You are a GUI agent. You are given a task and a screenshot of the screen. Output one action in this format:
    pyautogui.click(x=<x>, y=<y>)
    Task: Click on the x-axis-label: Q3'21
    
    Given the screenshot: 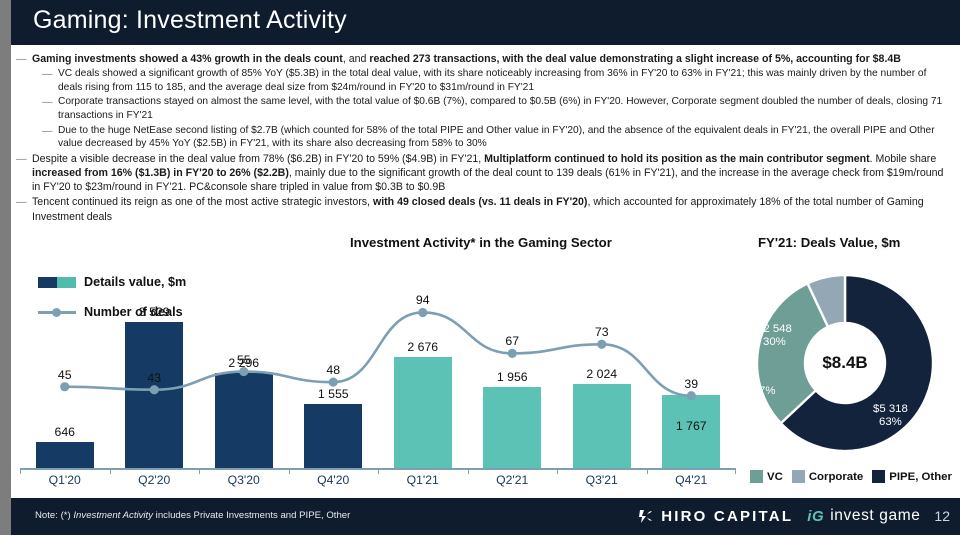 What is the action you would take?
    pyautogui.click(x=601, y=480)
    